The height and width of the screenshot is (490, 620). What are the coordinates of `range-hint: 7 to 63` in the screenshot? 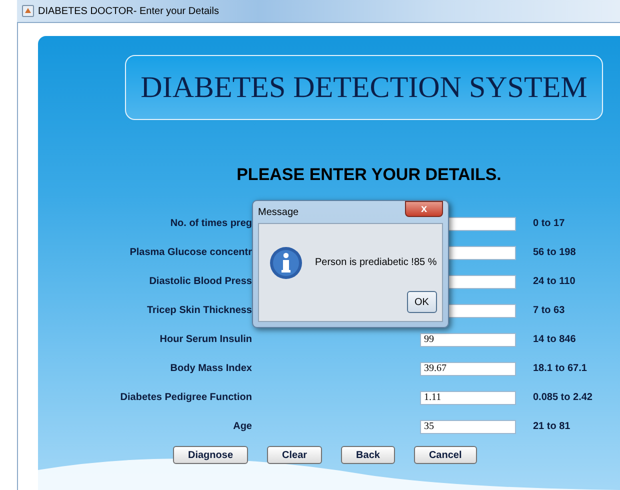 It's located at (549, 310).